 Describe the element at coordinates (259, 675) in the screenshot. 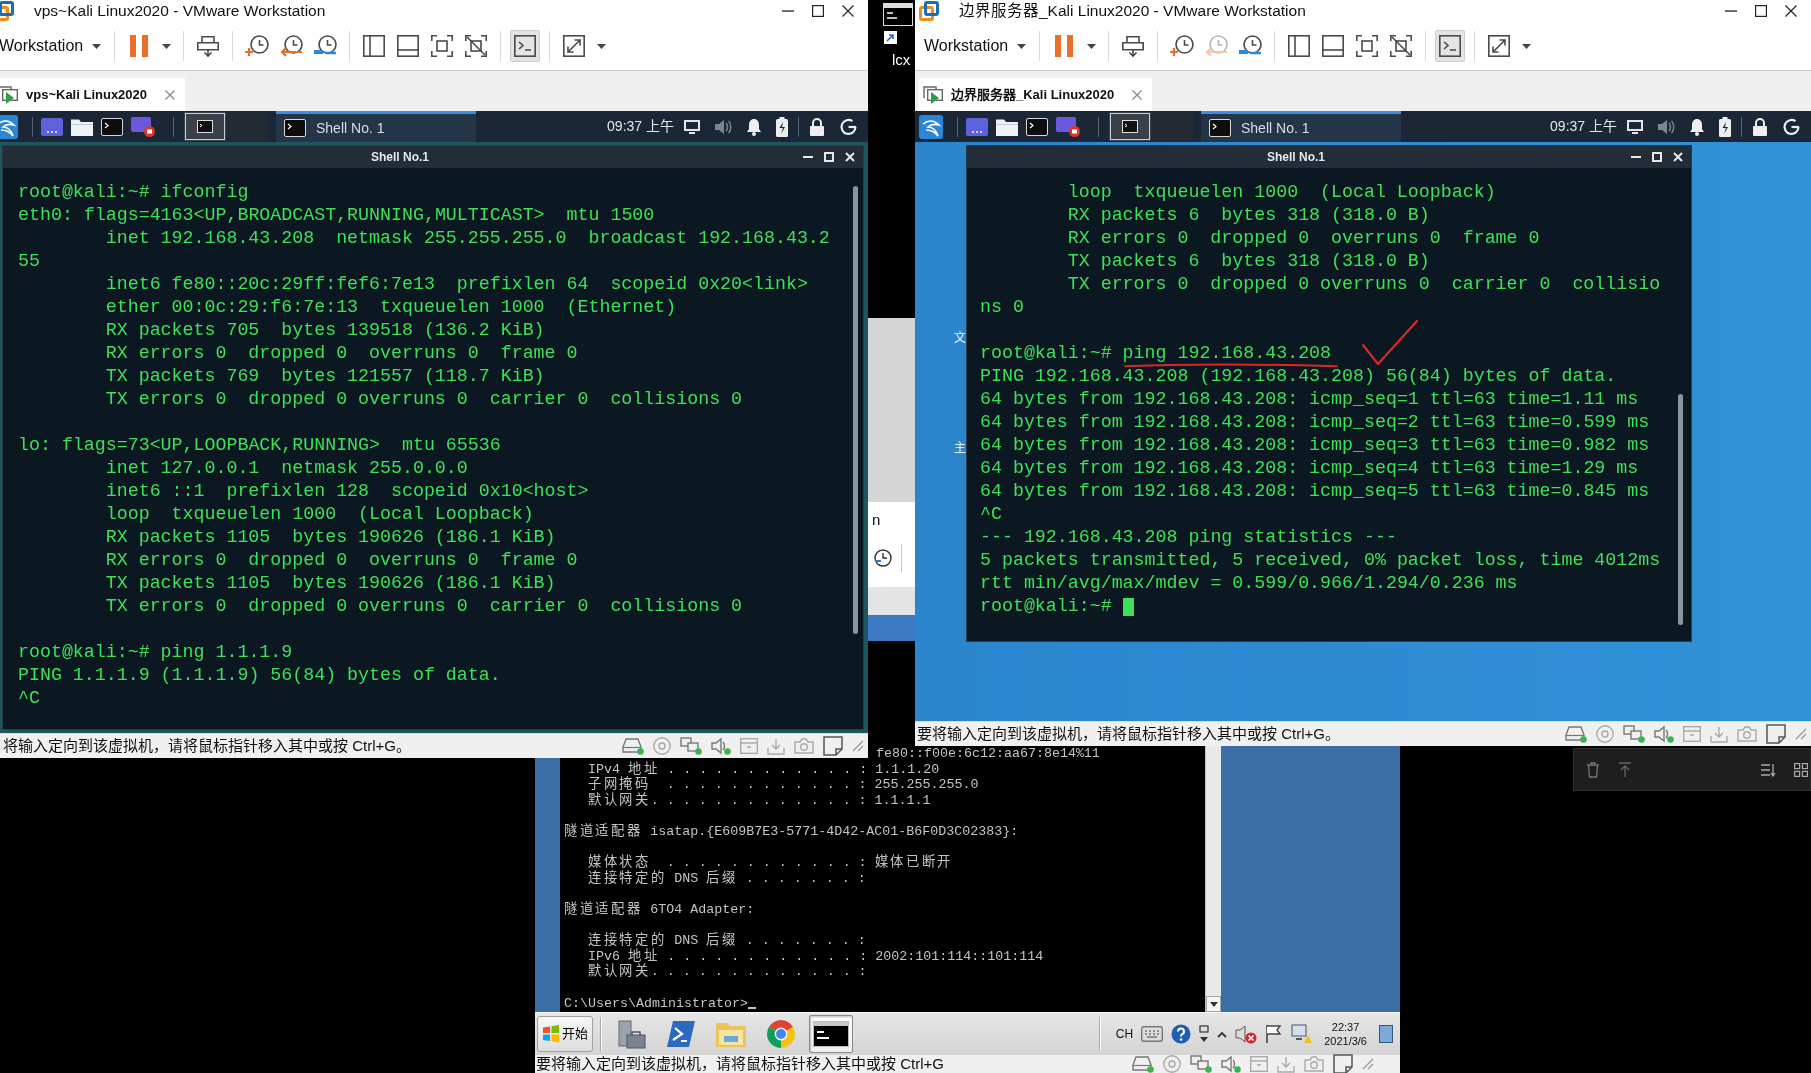

I see `terminal-line: PING 1.1.1.9 (1.1.1.9) 56(84) bytes of data.` at that location.